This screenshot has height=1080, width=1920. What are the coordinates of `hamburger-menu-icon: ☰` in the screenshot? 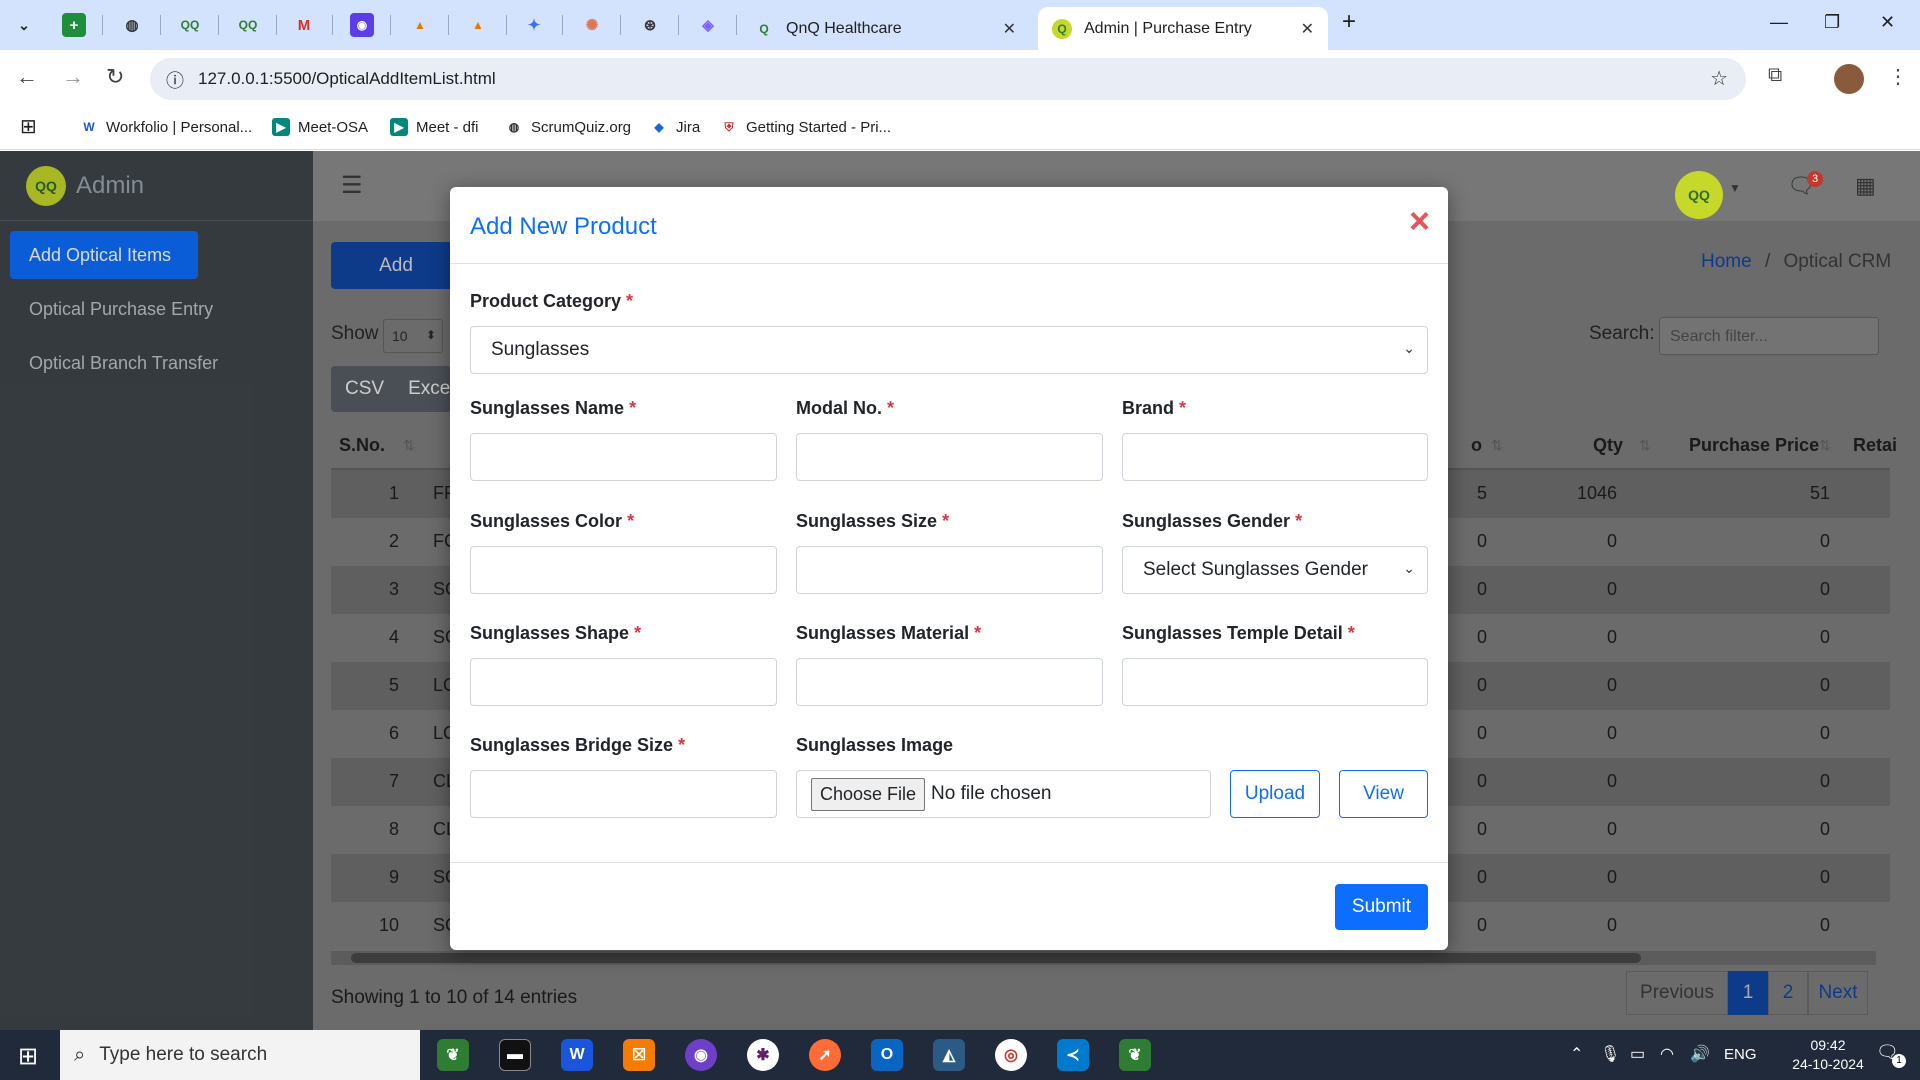 It's located at (352, 185).